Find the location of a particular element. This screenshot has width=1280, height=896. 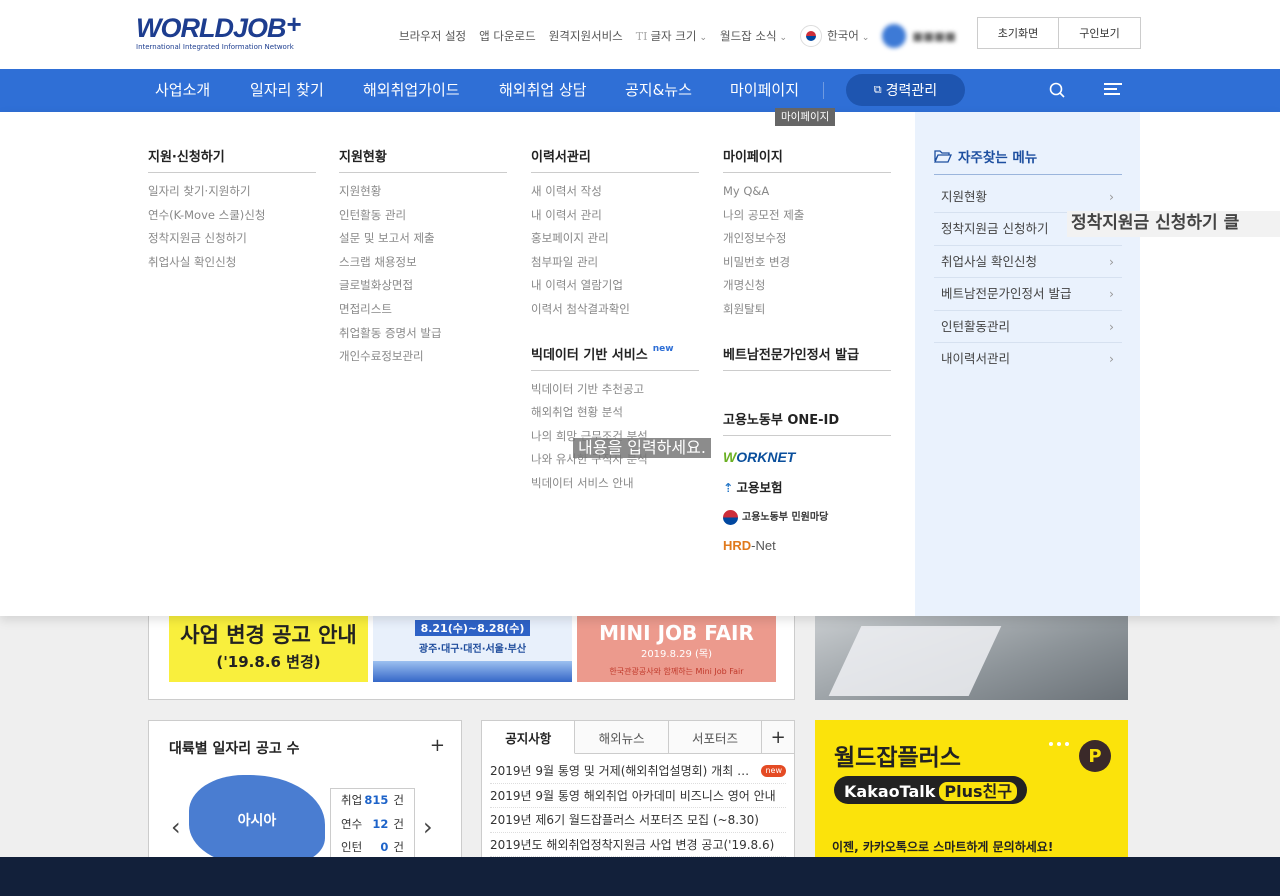

worknet-rest: ORKNET is located at coordinates (766, 457).